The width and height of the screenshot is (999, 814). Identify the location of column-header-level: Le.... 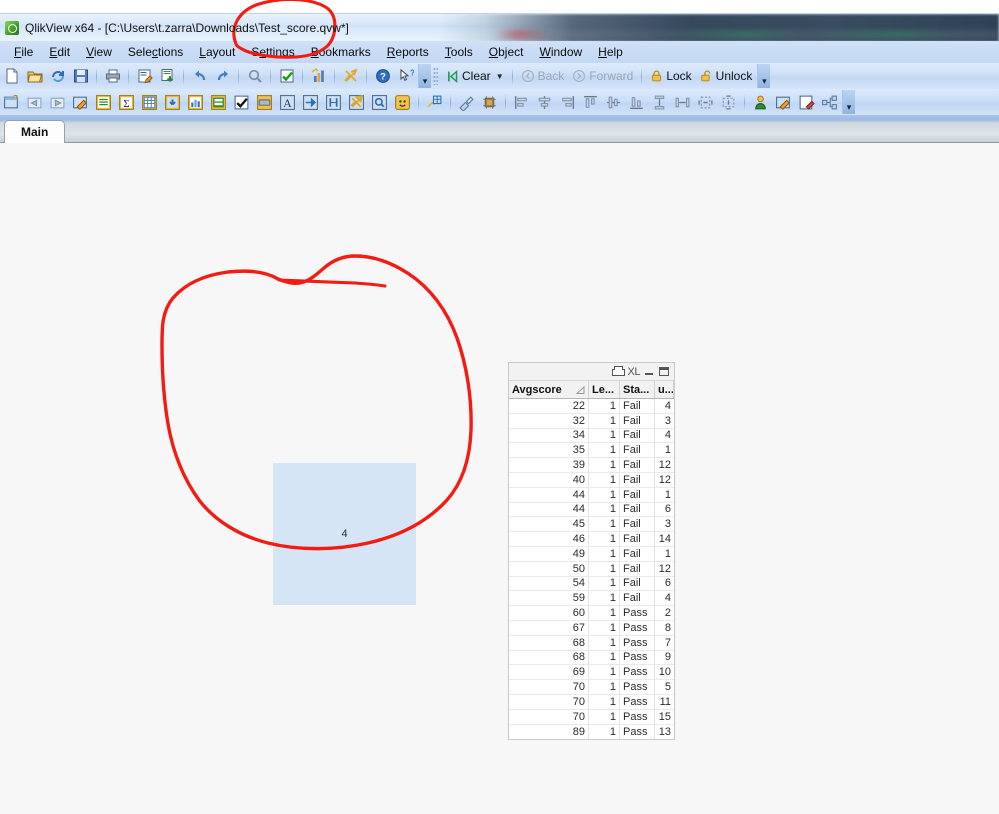
(604, 389).